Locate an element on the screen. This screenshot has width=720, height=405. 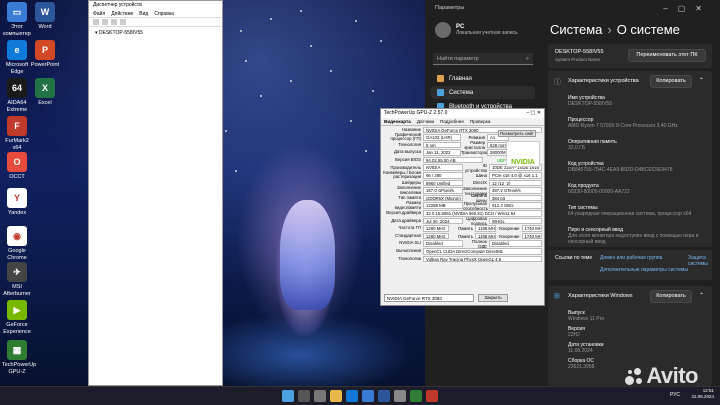
page-title: О системе is located at coordinates (648, 29).